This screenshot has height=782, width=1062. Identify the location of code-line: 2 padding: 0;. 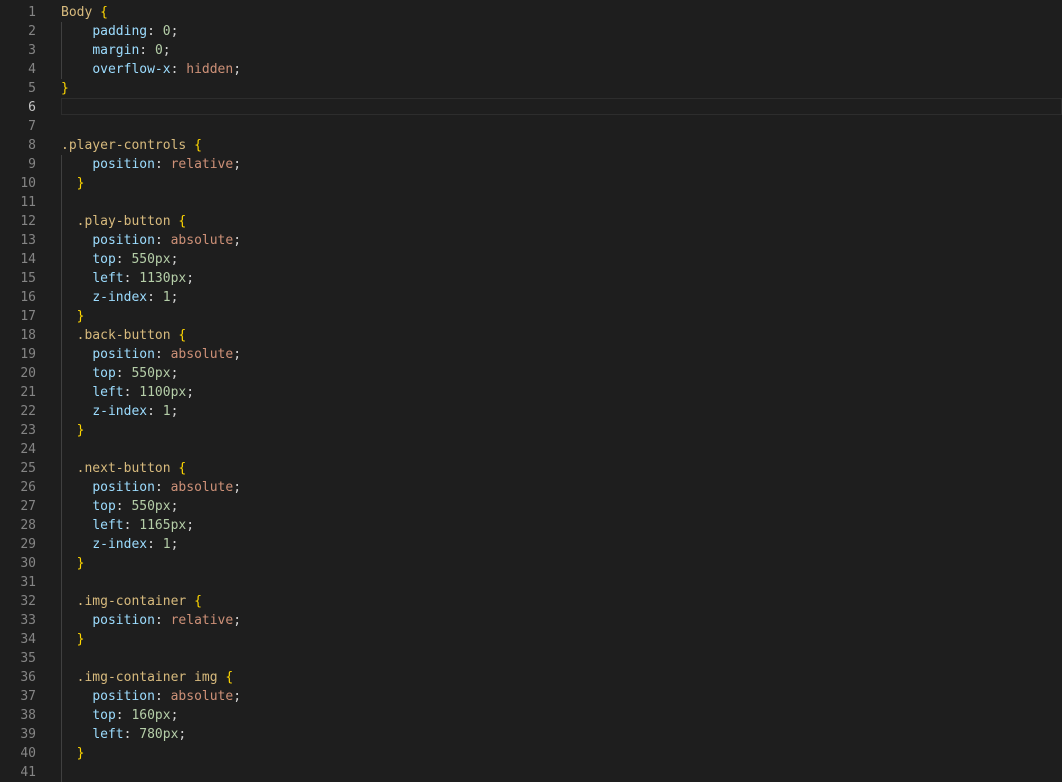
(531, 31).